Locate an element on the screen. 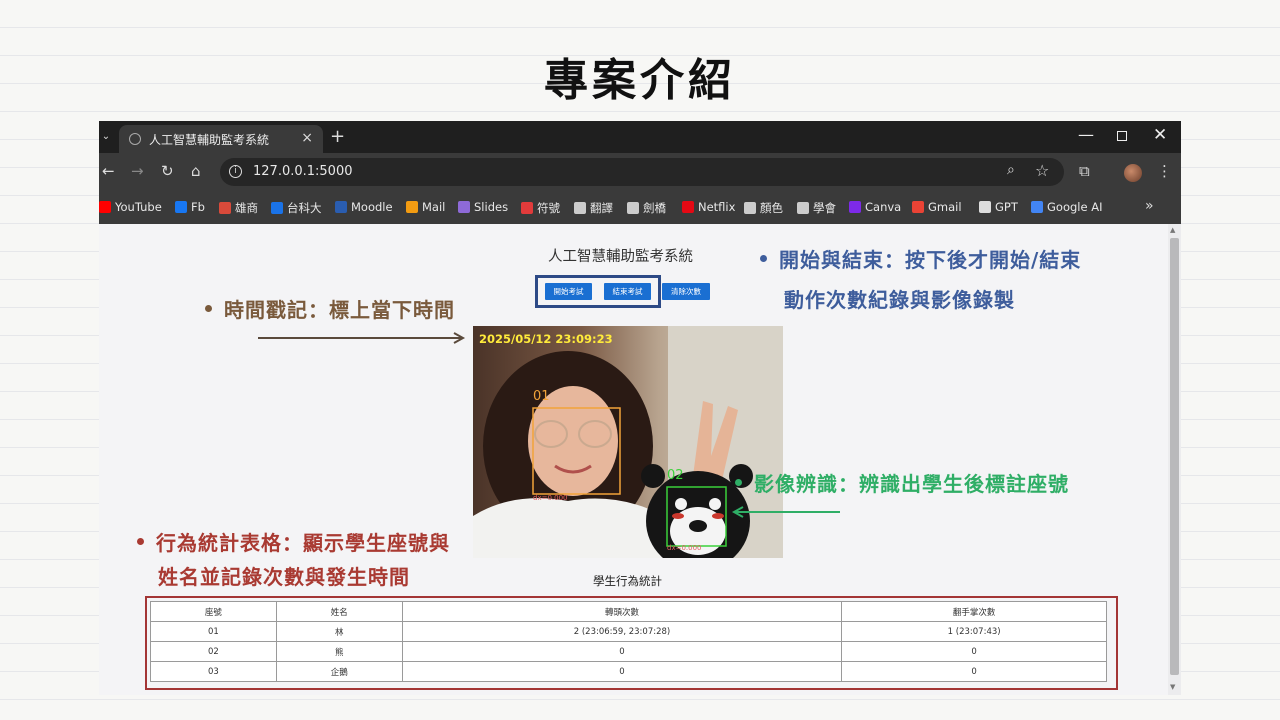 The image size is (1280, 720). detection-info-02: dx=0.000 is located at coordinates (684, 548).